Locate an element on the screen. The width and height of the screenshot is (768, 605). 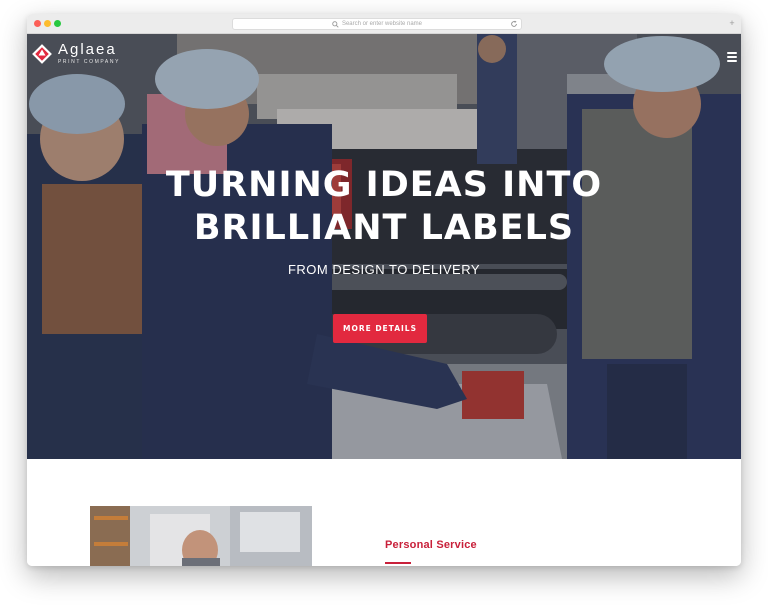
brand-tagline: PRINT COMPANY is located at coordinates (89, 62).